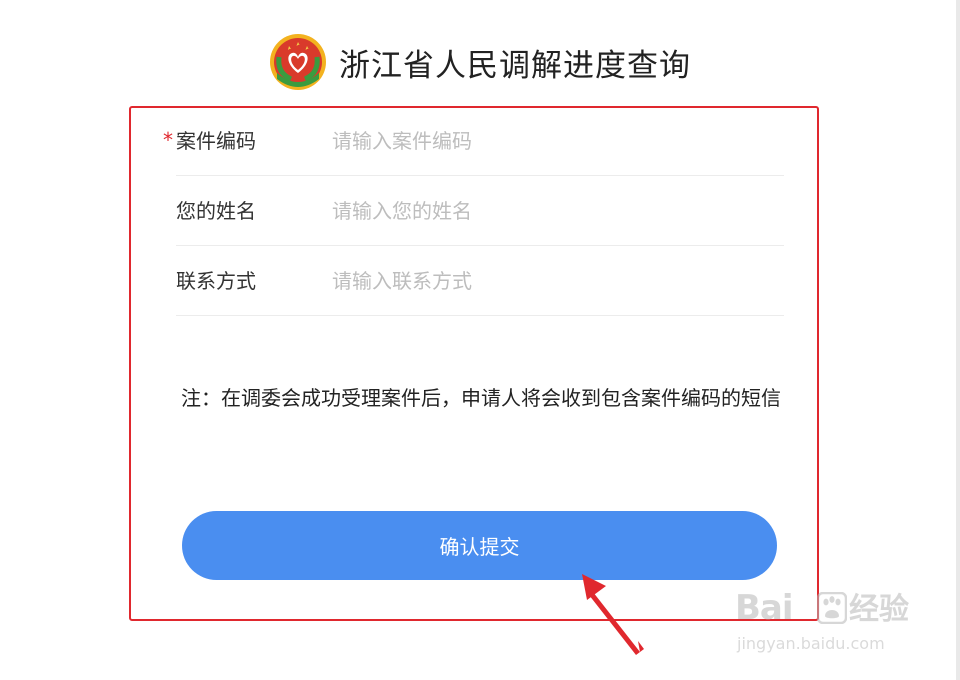 The height and width of the screenshot is (680, 960). I want to click on form-row-case-code: * 案件编码, so click(473, 141).